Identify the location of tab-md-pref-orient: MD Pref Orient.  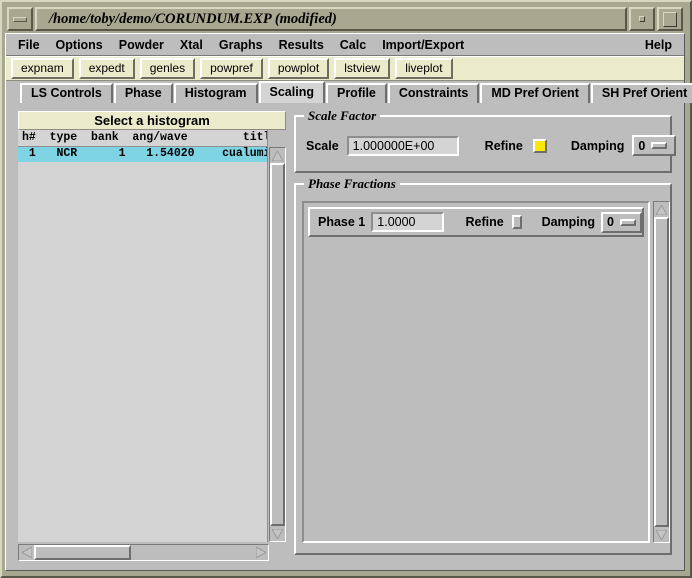
(535, 93).